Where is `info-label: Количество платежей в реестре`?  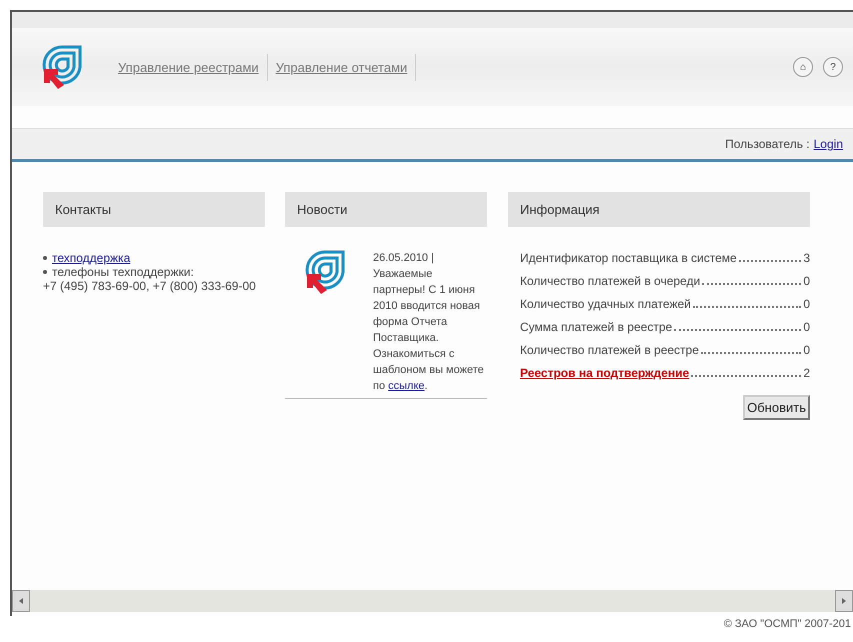
info-label: Количество платежей в реестре is located at coordinates (609, 350).